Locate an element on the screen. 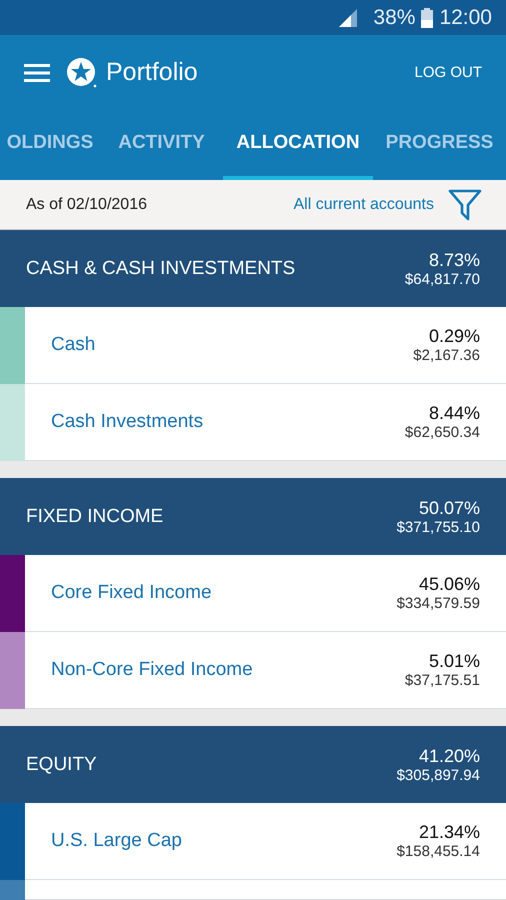 This screenshot has width=506, height=900. filter-icon is located at coordinates (465, 204).